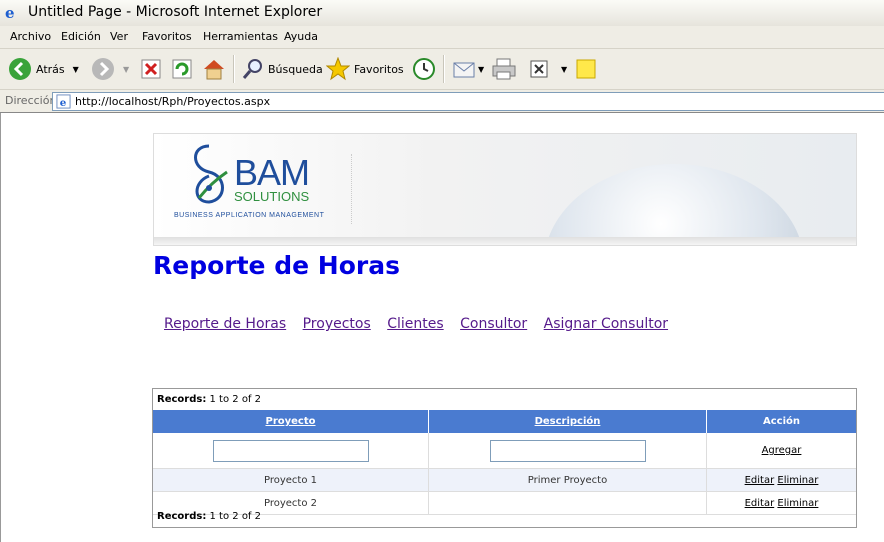 This screenshot has width=884, height=542. Describe the element at coordinates (76, 69) in the screenshot. I see `back-dropdown-icon: ▼` at that location.